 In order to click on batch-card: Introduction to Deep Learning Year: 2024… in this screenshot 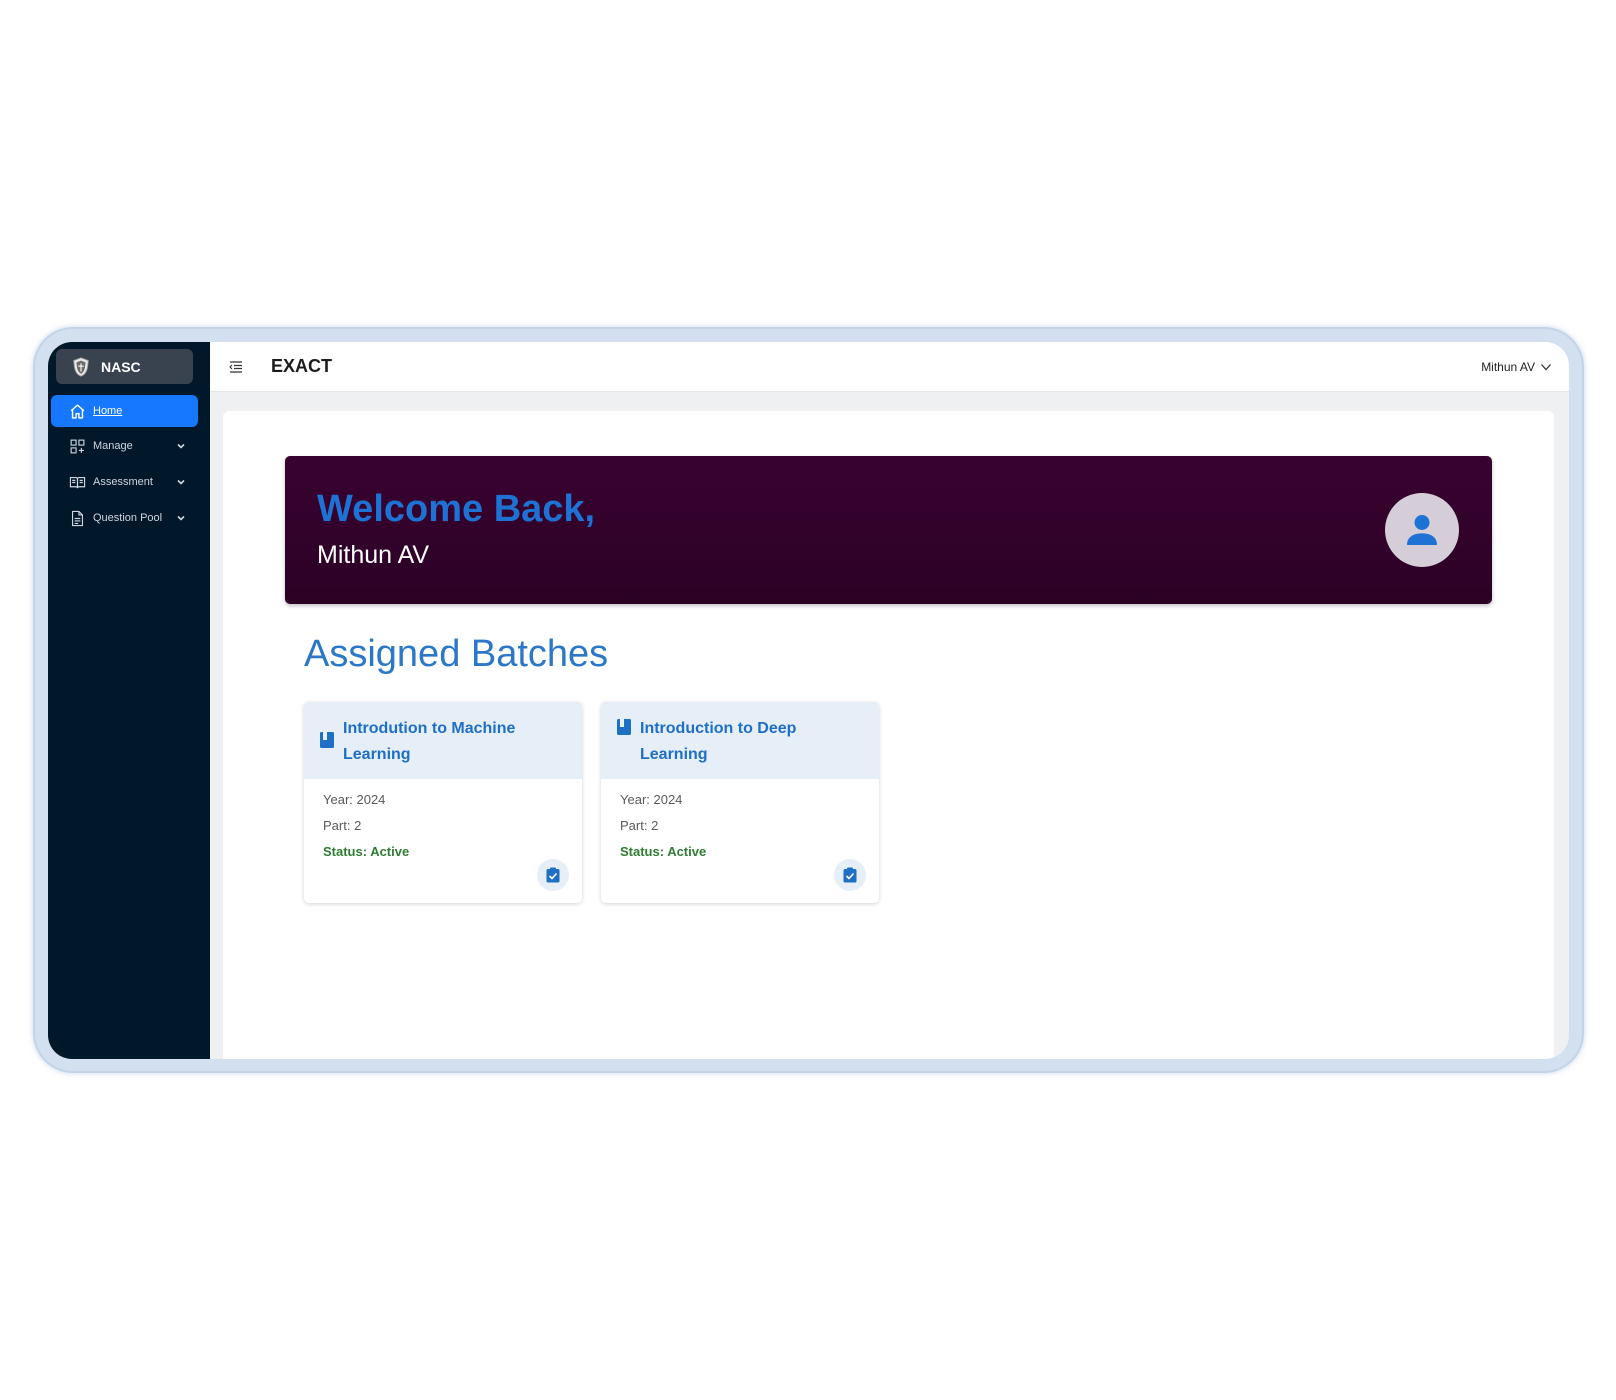, I will do `click(740, 802)`.